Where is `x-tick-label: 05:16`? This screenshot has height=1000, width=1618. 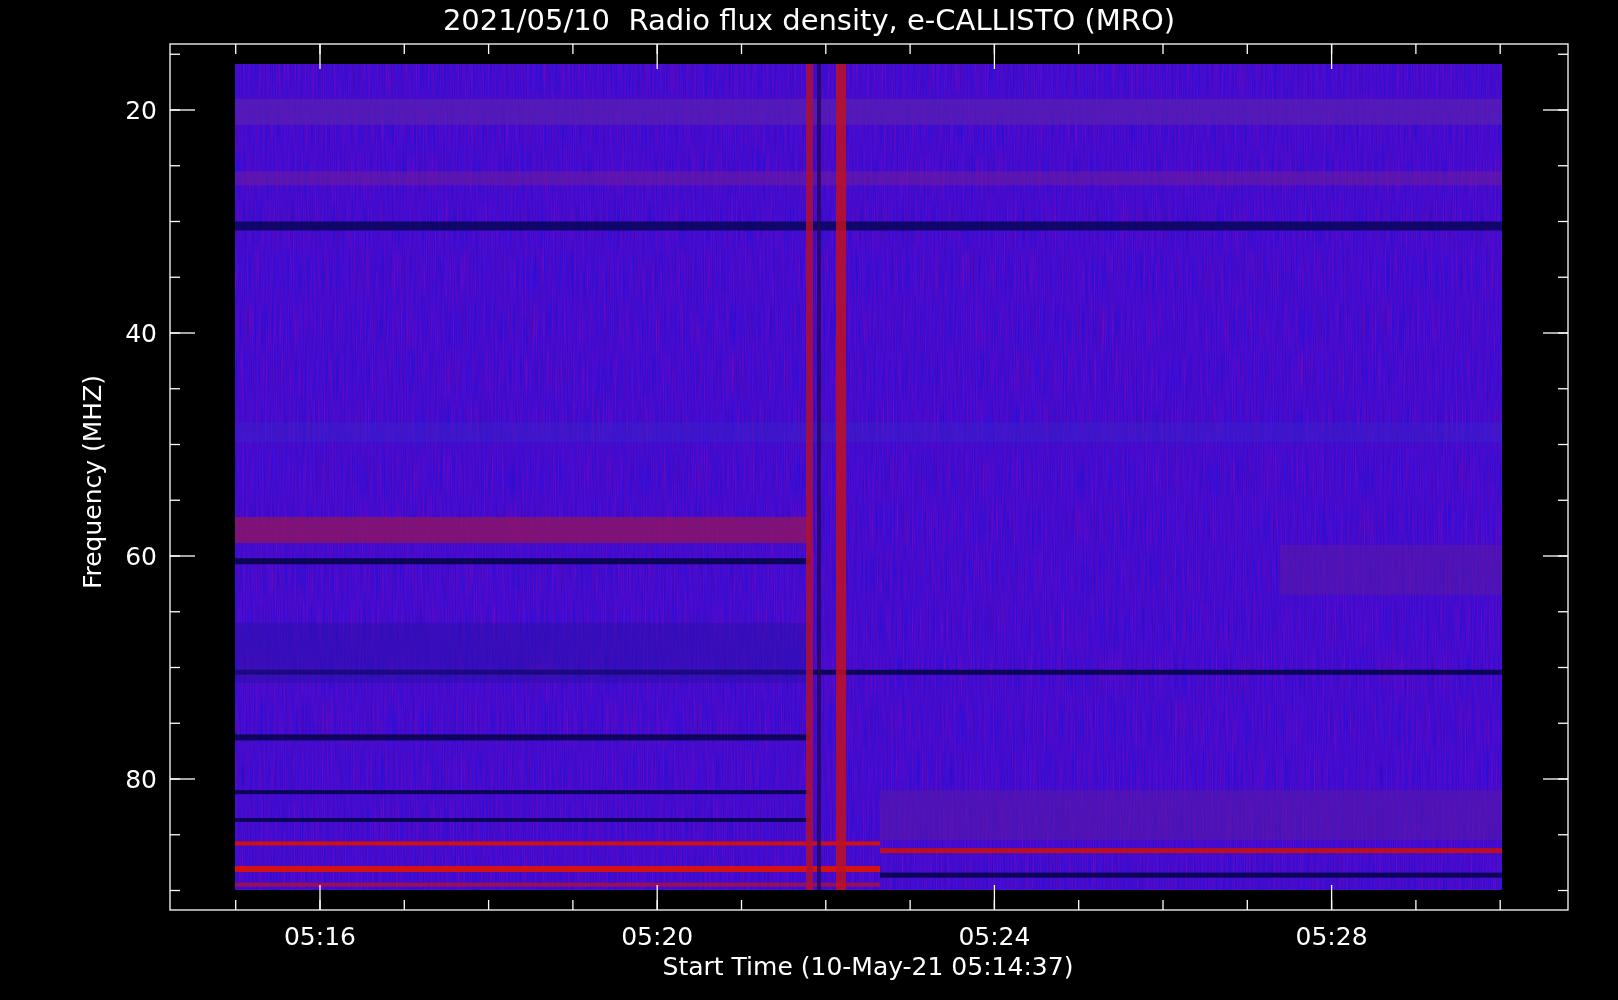 x-tick-label: 05:16 is located at coordinates (320, 936).